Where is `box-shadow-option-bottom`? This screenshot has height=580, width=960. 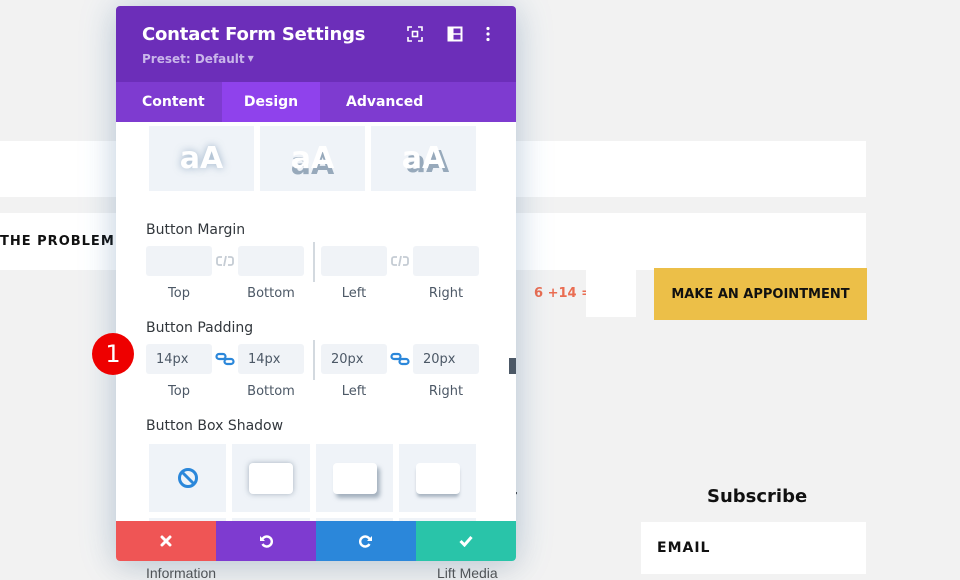 box-shadow-option-bottom is located at coordinates (437, 478).